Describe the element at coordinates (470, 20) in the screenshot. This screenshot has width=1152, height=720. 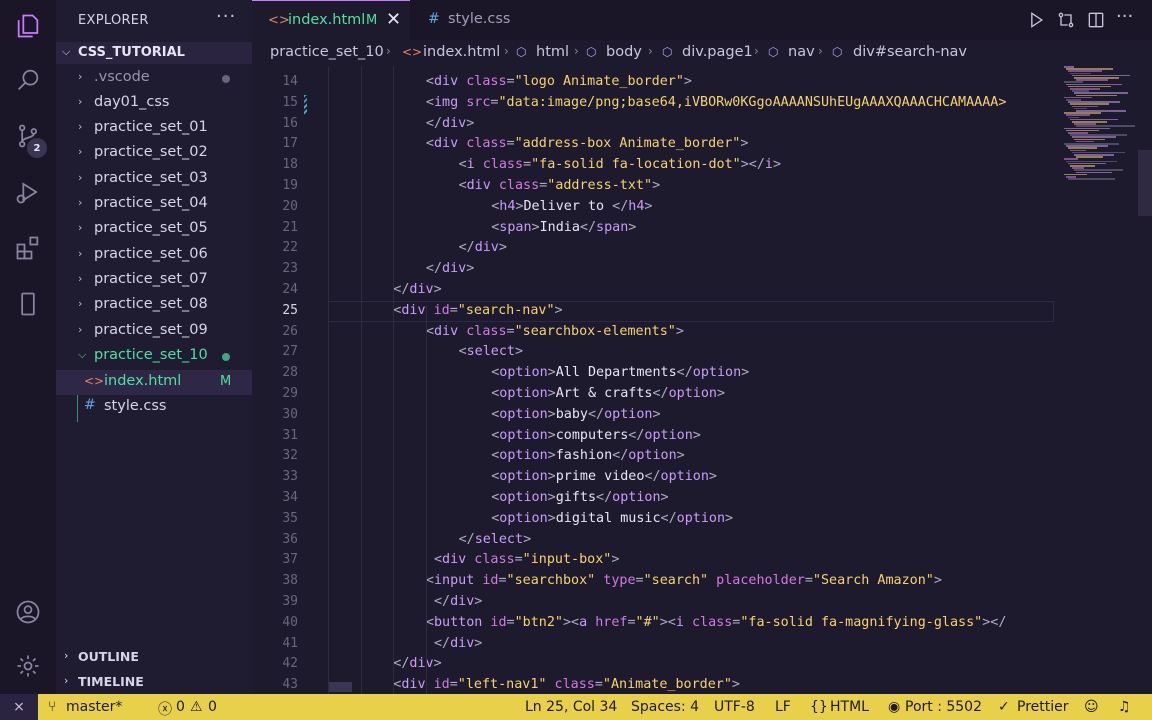
I see `tab-style-css: # style.css` at that location.